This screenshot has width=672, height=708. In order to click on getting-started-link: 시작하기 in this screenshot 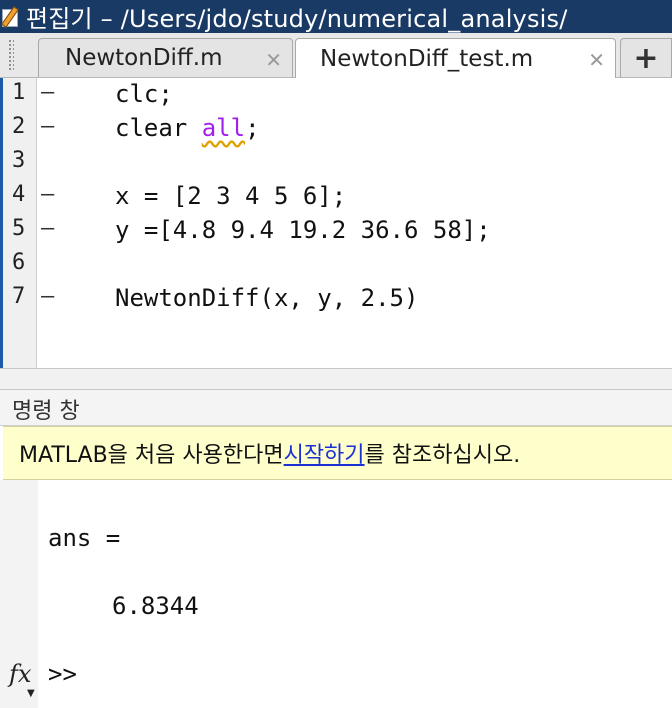, I will do `click(324, 453)`.